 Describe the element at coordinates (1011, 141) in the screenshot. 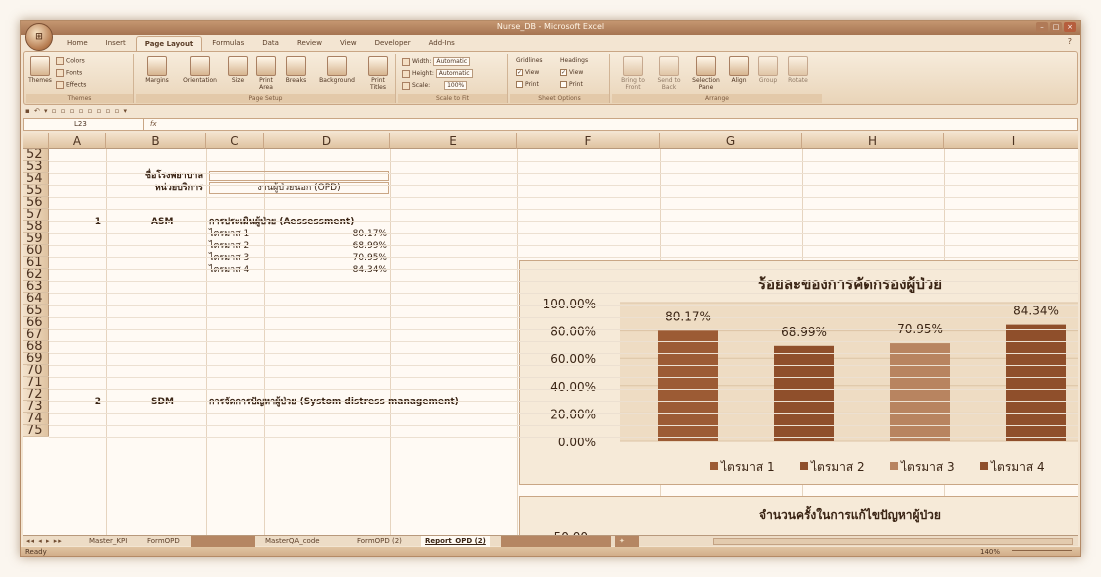

I see `col-header-i: I` at that location.